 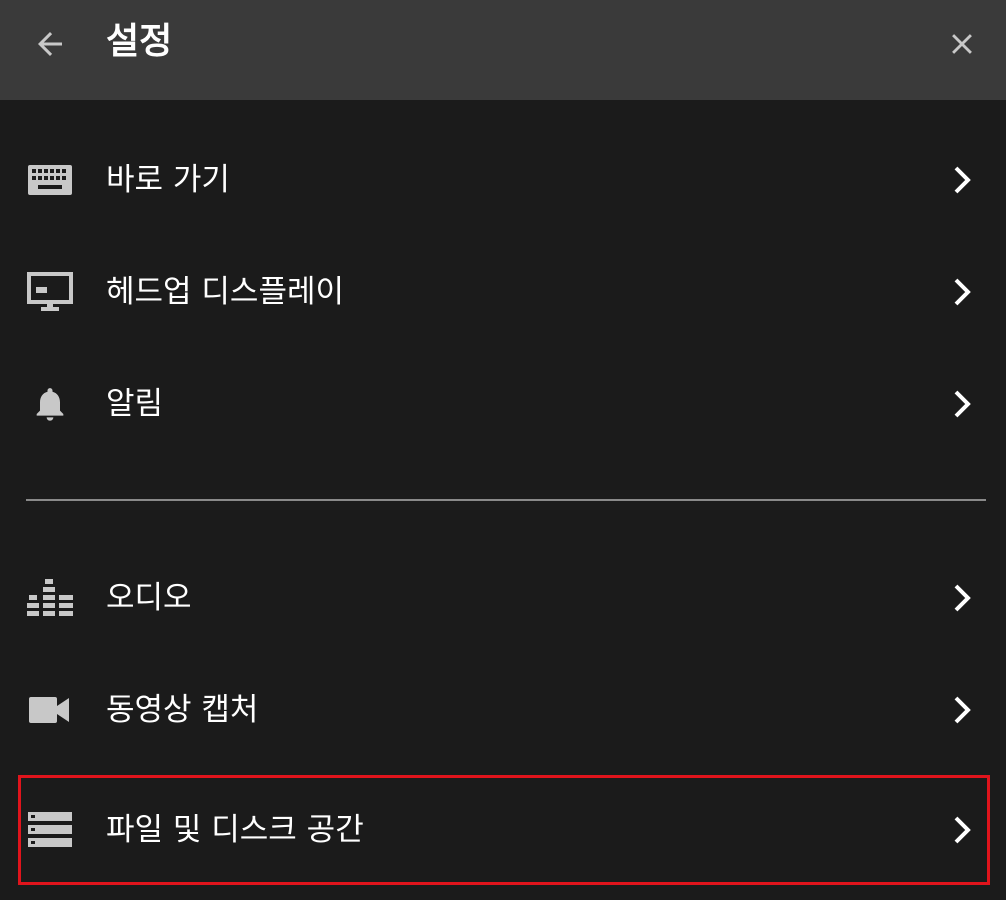 I want to click on page-title: 설정, so click(x=139, y=41).